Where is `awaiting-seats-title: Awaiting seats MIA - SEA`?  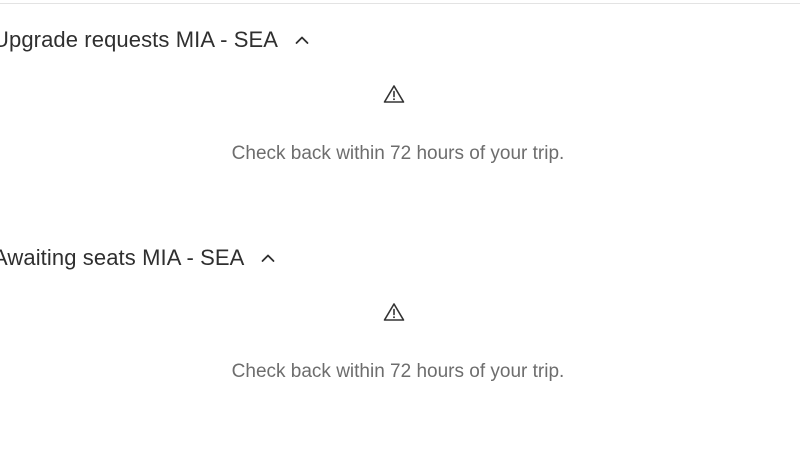 awaiting-seats-title: Awaiting seats MIA - SEA is located at coordinates (122, 257).